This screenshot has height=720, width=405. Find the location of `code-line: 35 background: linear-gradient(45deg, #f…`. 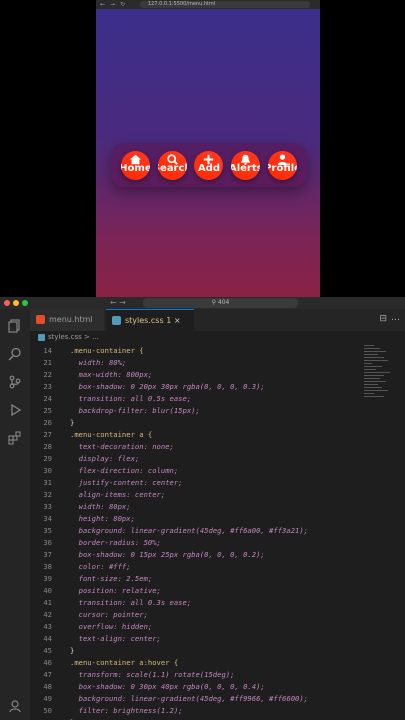

code-line: 35 background: linear-gradient(45deg, #f… is located at coordinates (195, 531).